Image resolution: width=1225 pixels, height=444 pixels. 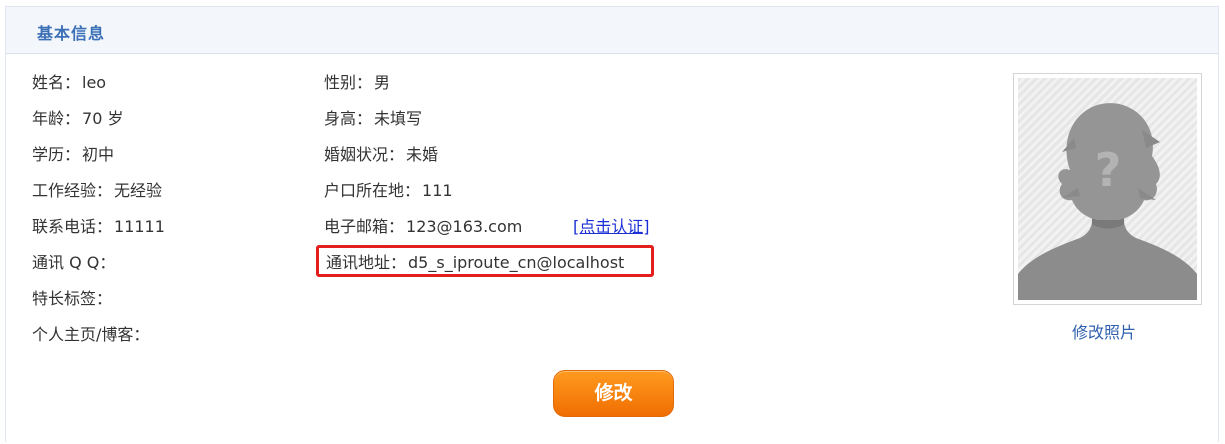 What do you see at coordinates (612, 30) in the screenshot?
I see `panel-header: 基本信息` at bounding box center [612, 30].